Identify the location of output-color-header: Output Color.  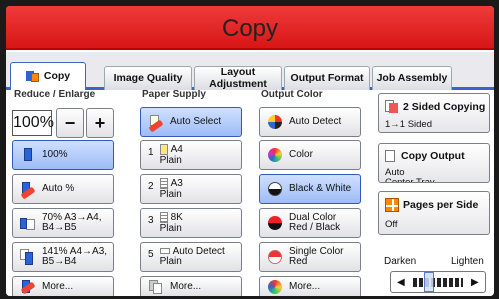
(292, 94).